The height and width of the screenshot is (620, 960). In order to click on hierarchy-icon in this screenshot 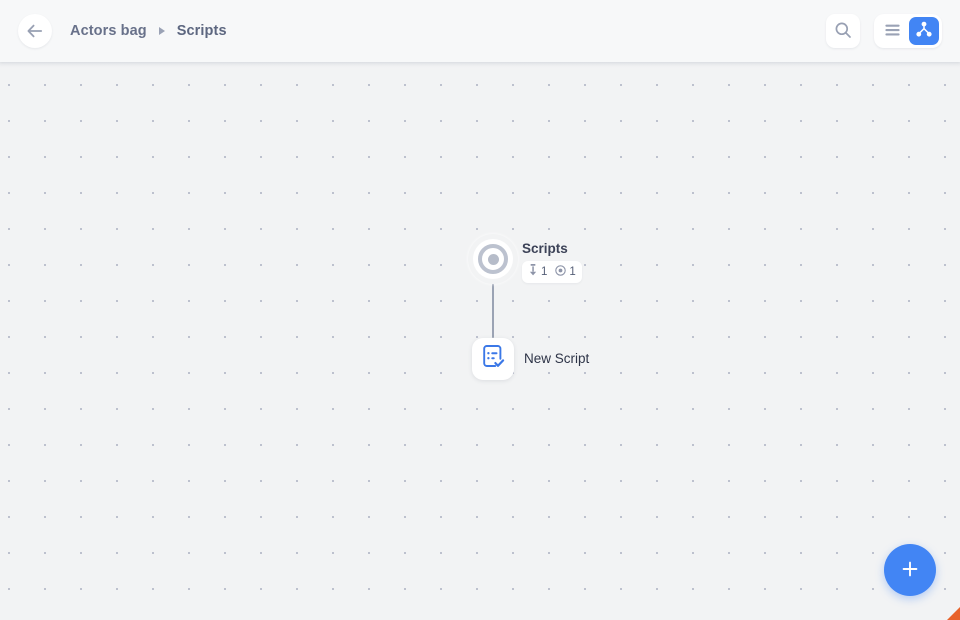, I will do `click(924, 31)`.